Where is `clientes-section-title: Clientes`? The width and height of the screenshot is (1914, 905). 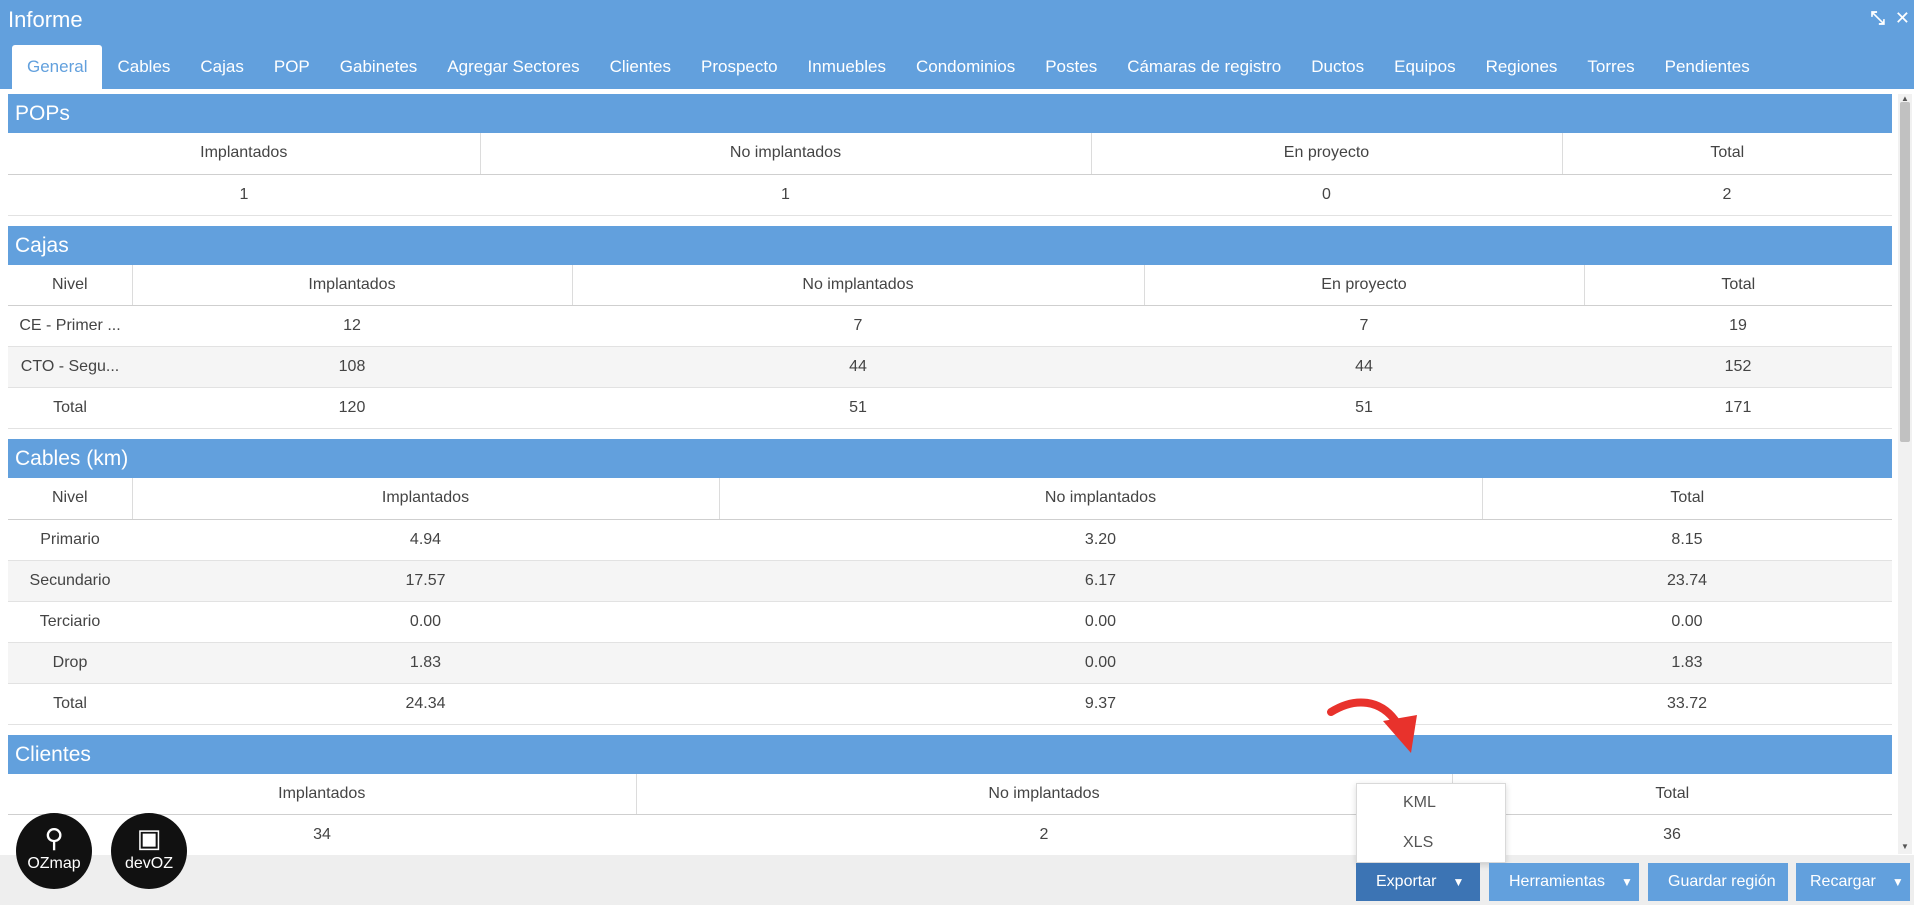
clientes-section-title: Clientes is located at coordinates (950, 754).